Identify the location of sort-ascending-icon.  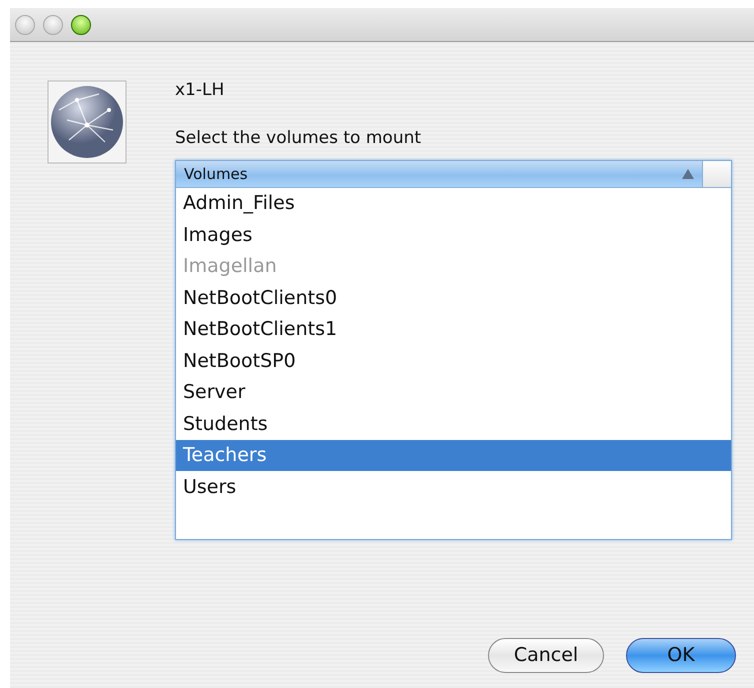
(688, 173).